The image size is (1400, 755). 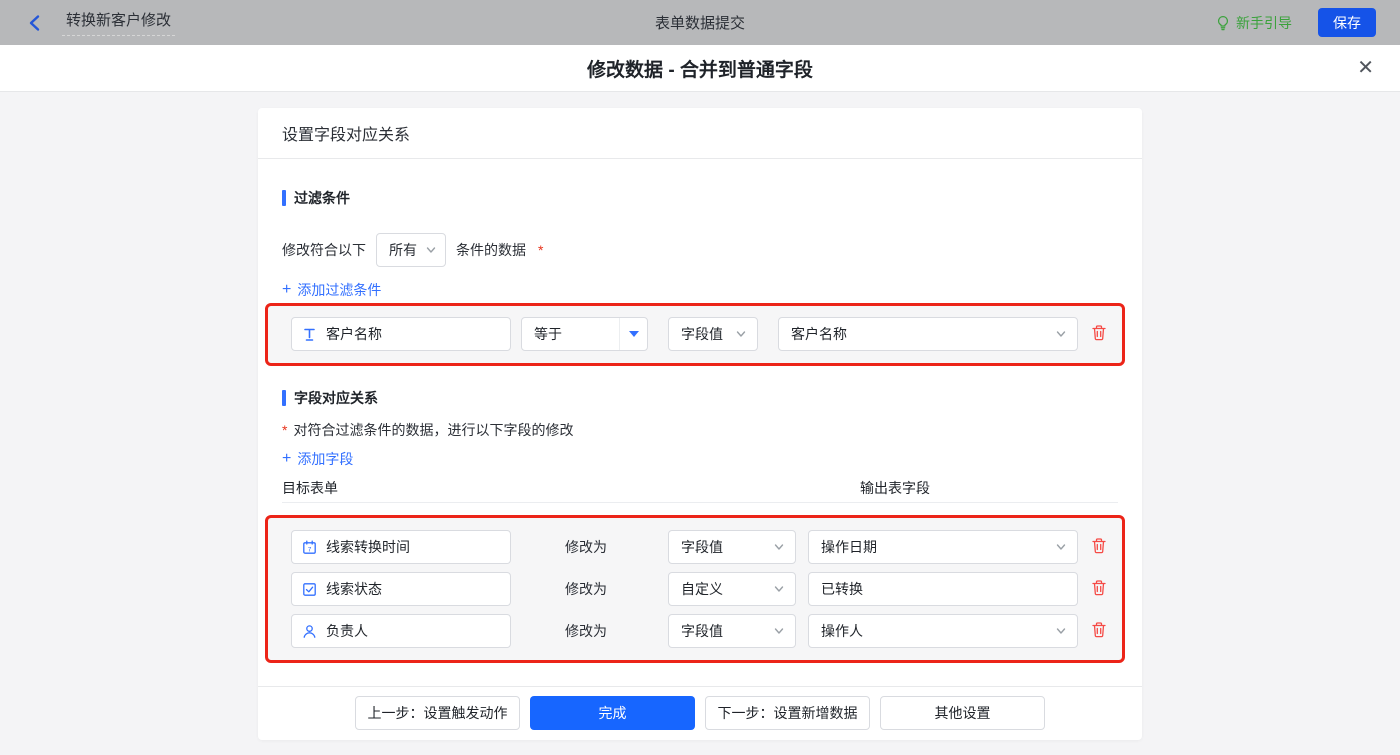 I want to click on mapping-column-headers: 目标表单 输出表字段, so click(x=700, y=488).